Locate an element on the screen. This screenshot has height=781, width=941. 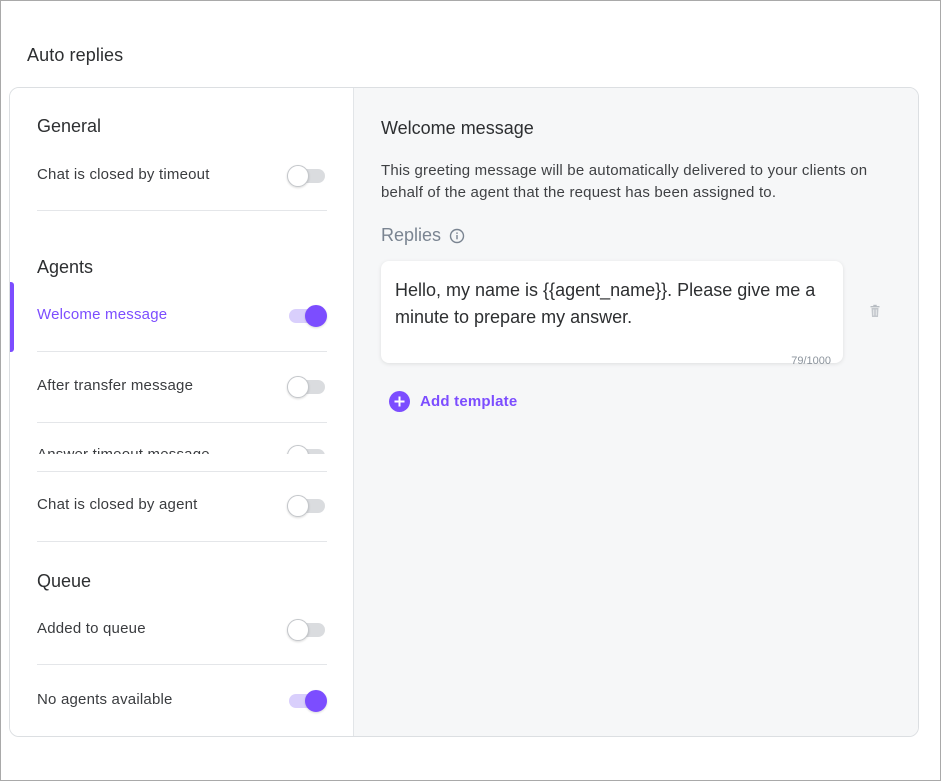
add-template-button: Add template is located at coordinates (453, 401).